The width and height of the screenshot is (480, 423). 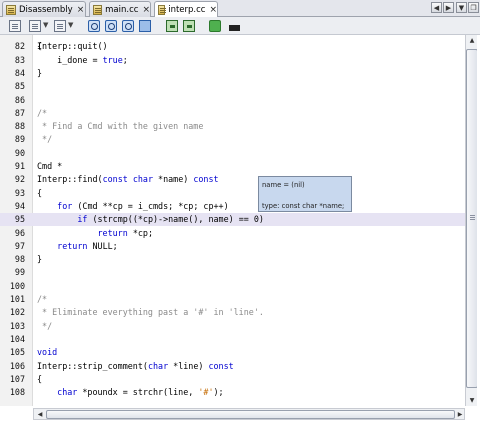 I want to click on code-text: for (Cmd **cp = i_cmds; *cp; cp++), so click(x=143, y=205).